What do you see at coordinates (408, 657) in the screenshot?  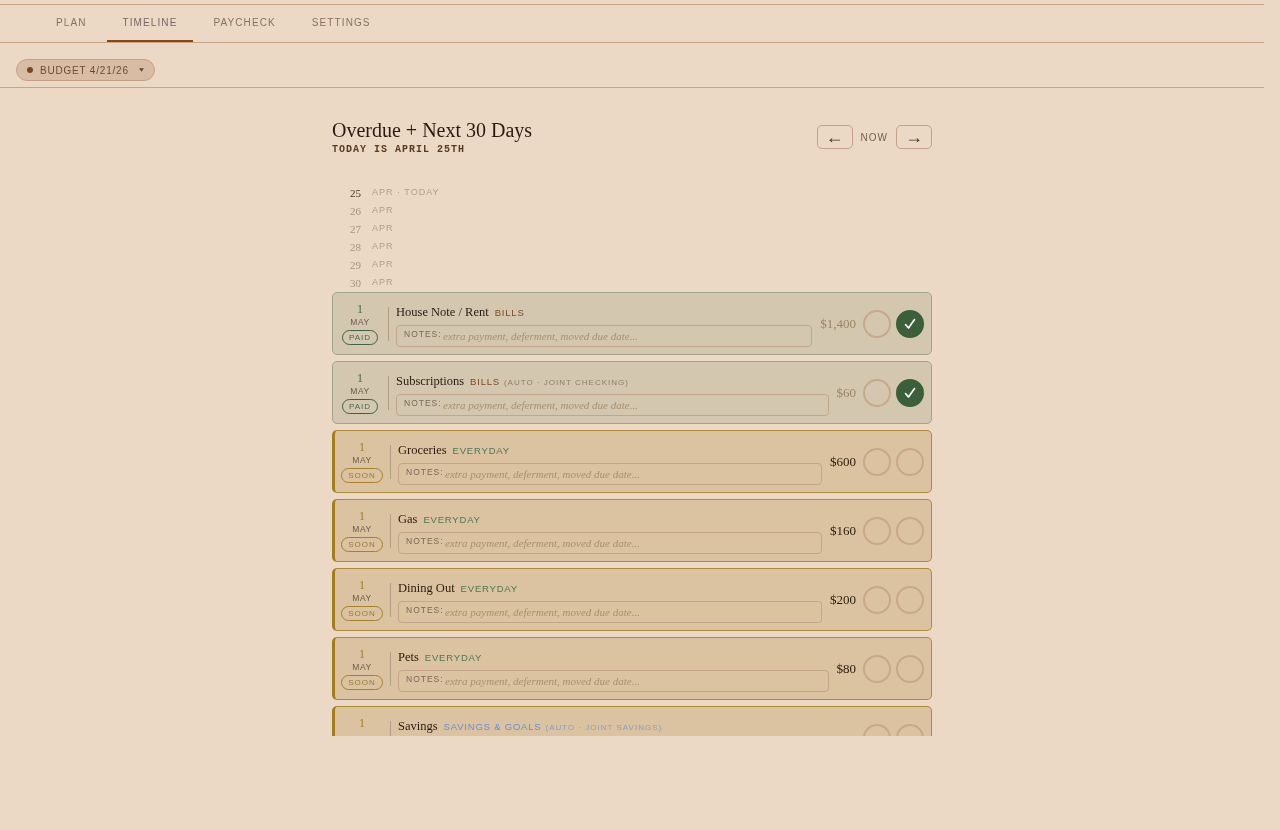 I see `bill-name: Pets` at bounding box center [408, 657].